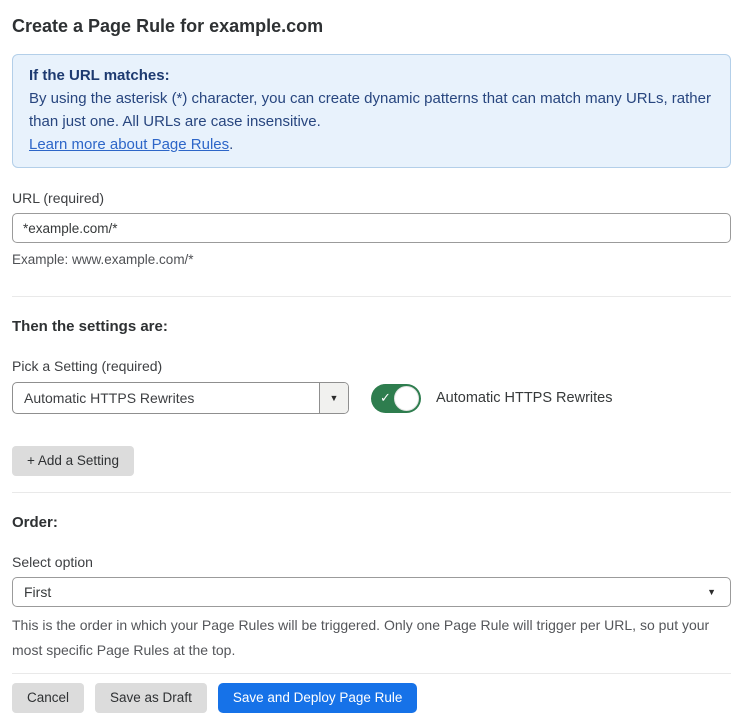  Describe the element at coordinates (90, 326) in the screenshot. I see `settings-heading: Then the settings are:` at that location.